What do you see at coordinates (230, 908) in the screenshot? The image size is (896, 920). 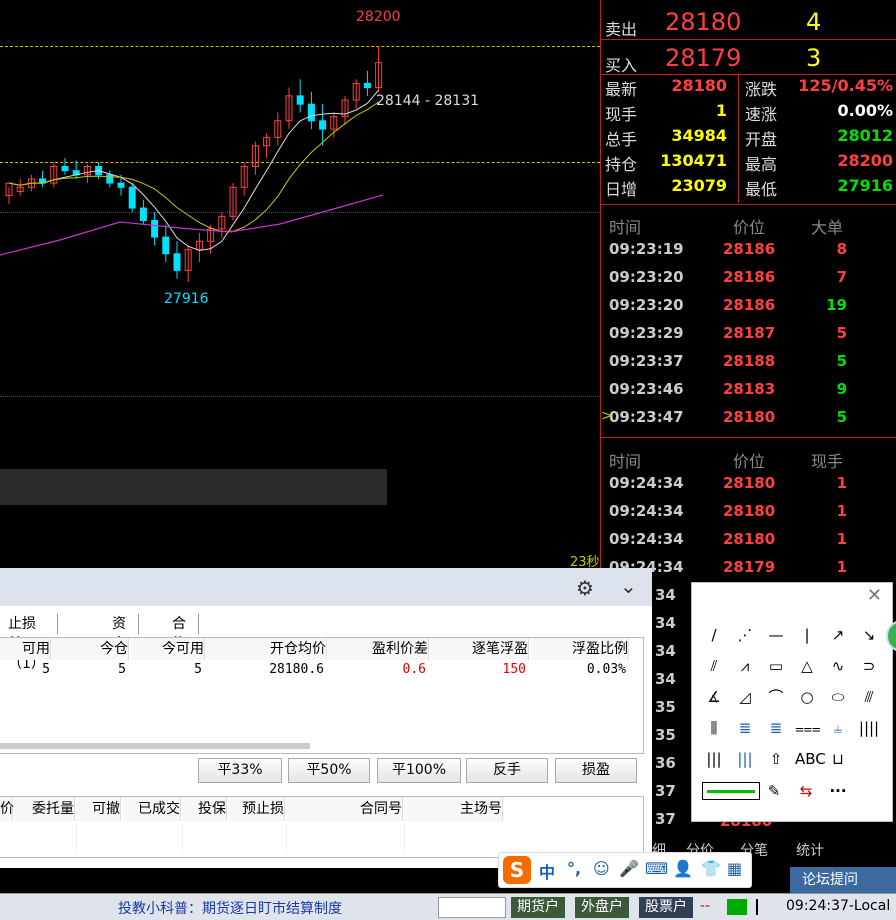 I see `news-ticker: 投教小科普：期货逐日盯市结算制度` at bounding box center [230, 908].